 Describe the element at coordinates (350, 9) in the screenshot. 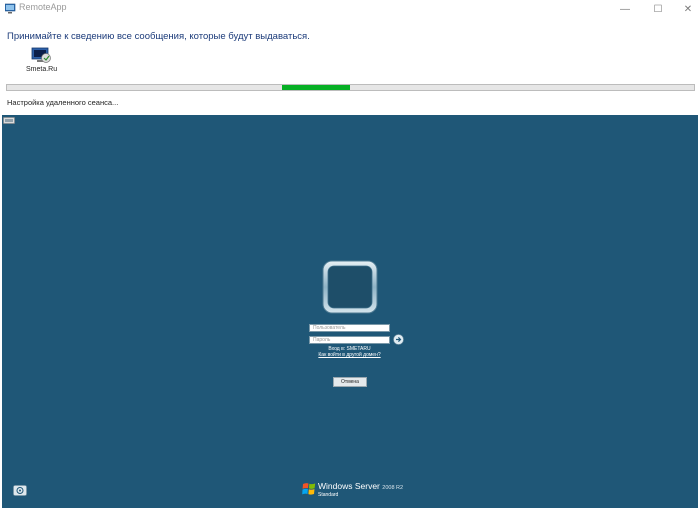

I see `title-bar: RemoteApp — ☐ ✕` at that location.